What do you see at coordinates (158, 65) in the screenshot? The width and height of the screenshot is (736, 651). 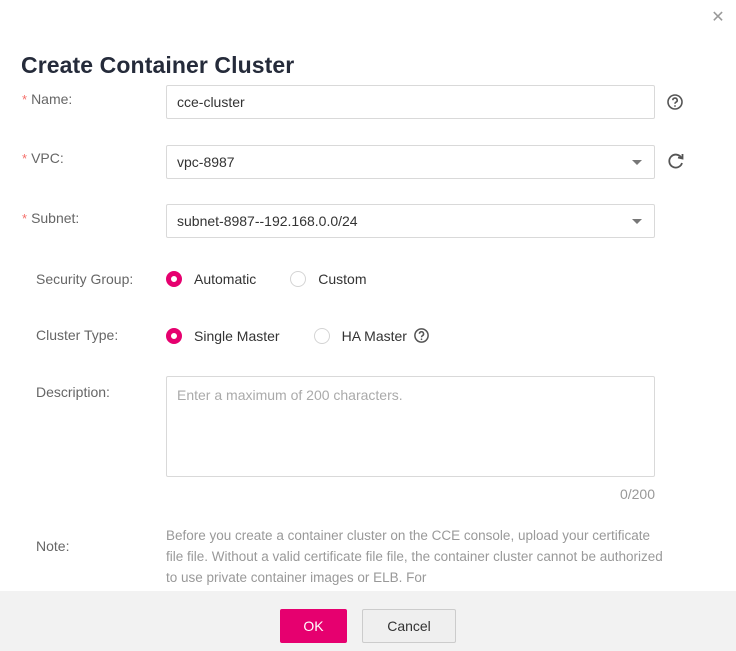 I see `dialog-title: Create Container Cluster` at bounding box center [158, 65].